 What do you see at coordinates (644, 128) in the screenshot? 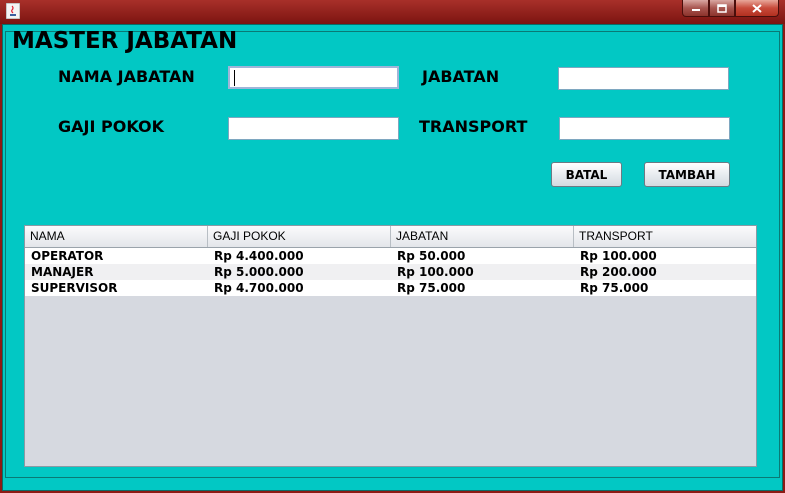
I see `transport-input` at bounding box center [644, 128].